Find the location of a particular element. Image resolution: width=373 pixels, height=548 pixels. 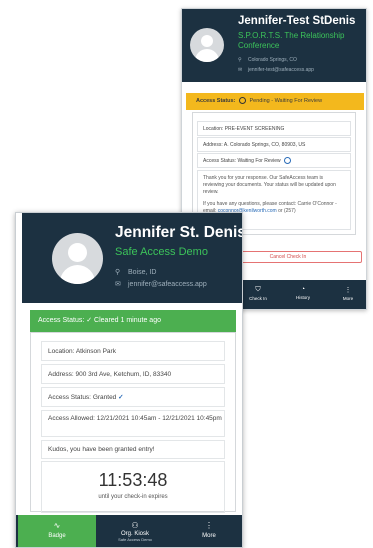

back-access-status-row: Access Status: Waiting For Review is located at coordinates (274, 160).